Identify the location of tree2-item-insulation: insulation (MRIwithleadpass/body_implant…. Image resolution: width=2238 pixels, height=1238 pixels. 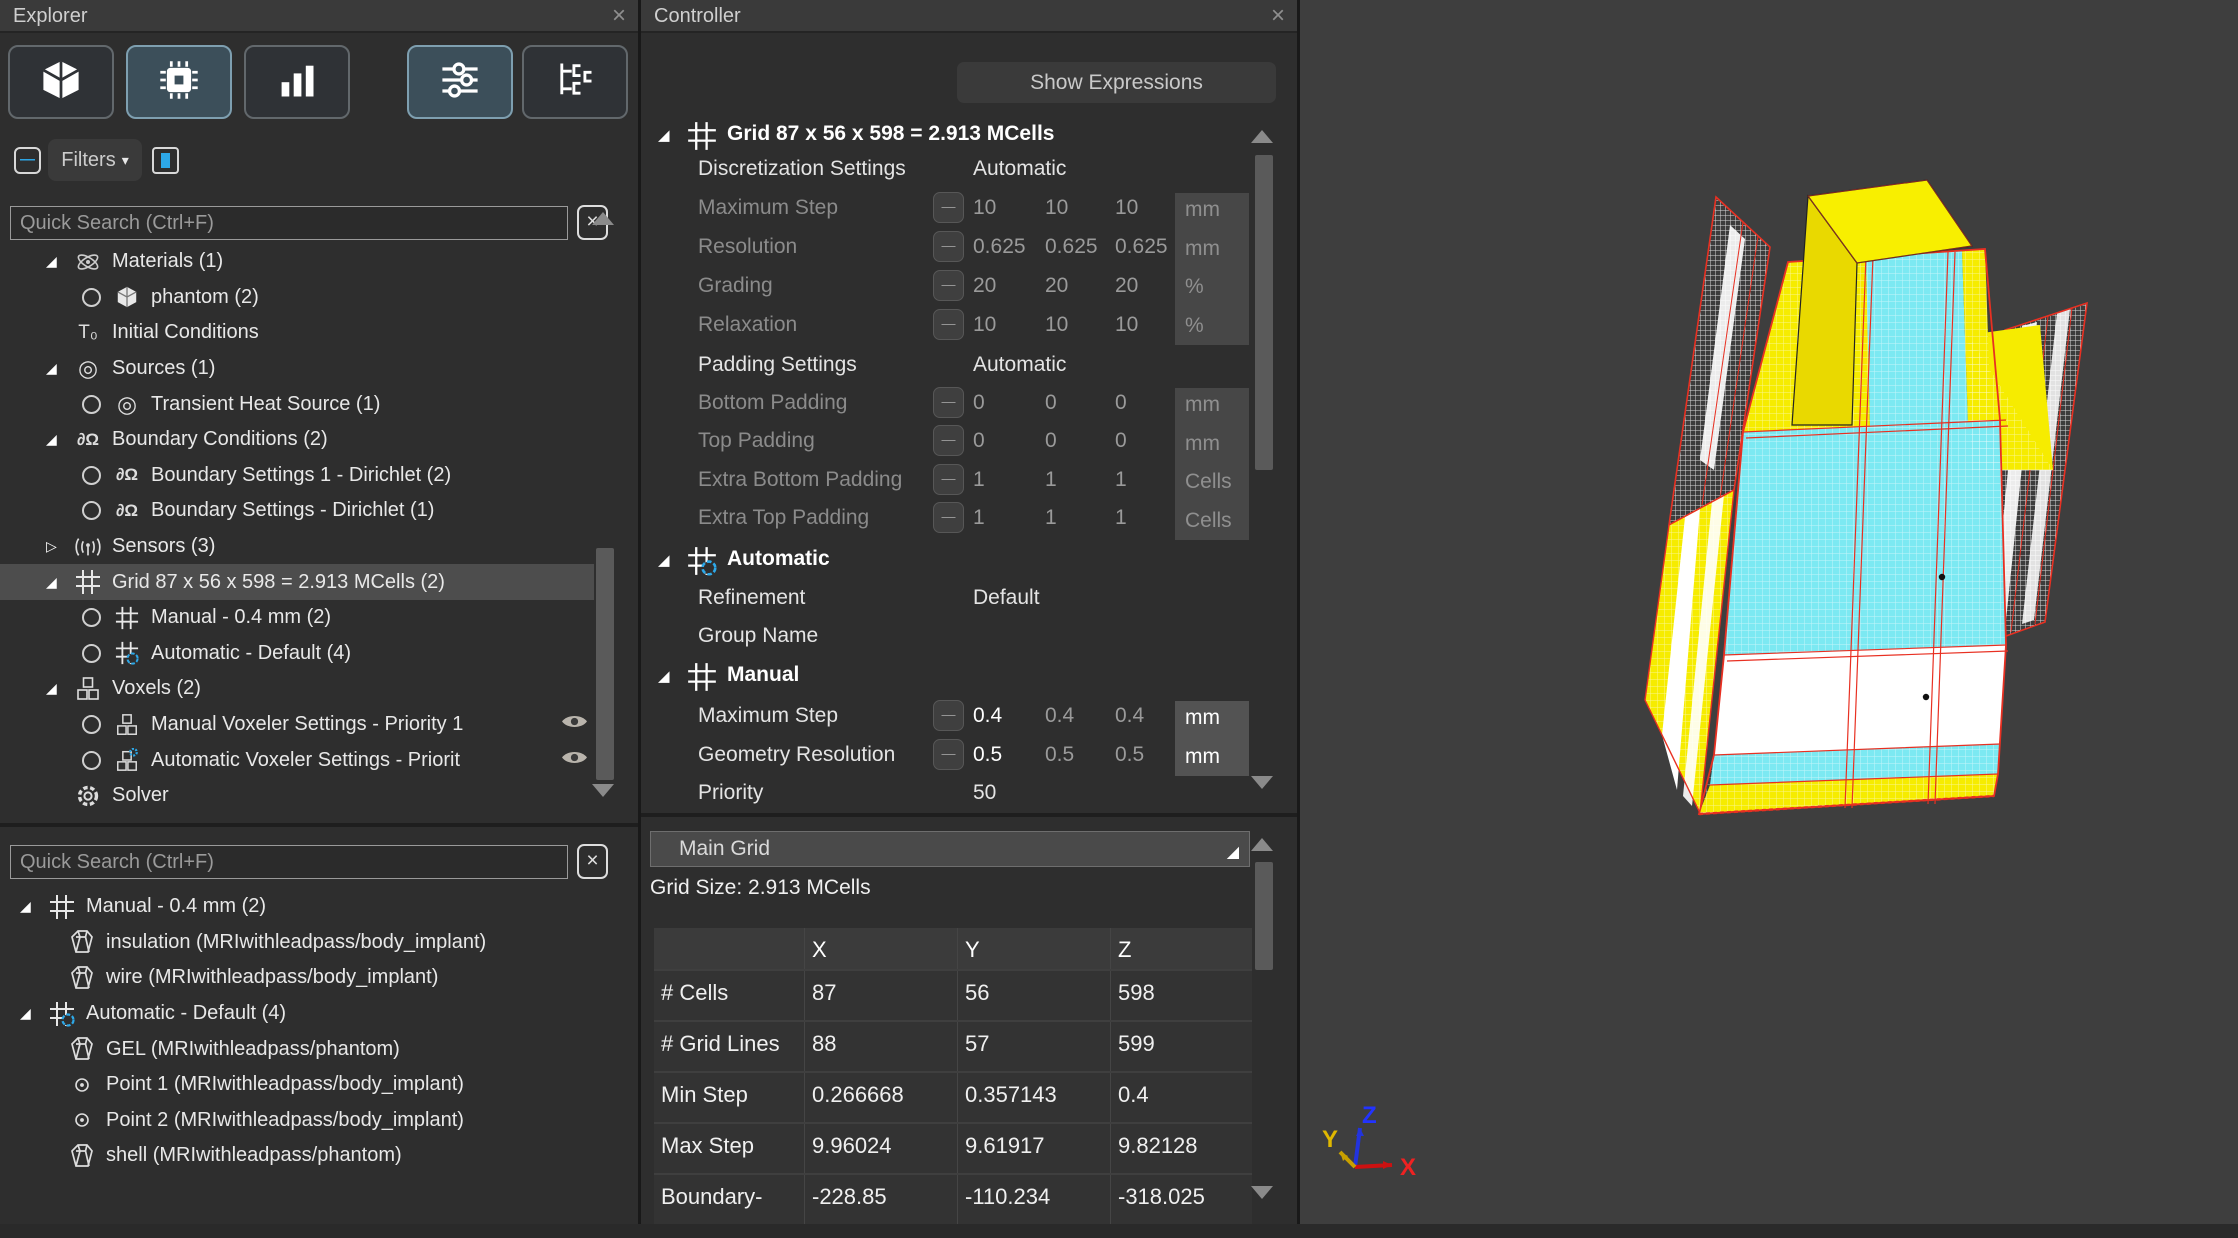
(297, 943).